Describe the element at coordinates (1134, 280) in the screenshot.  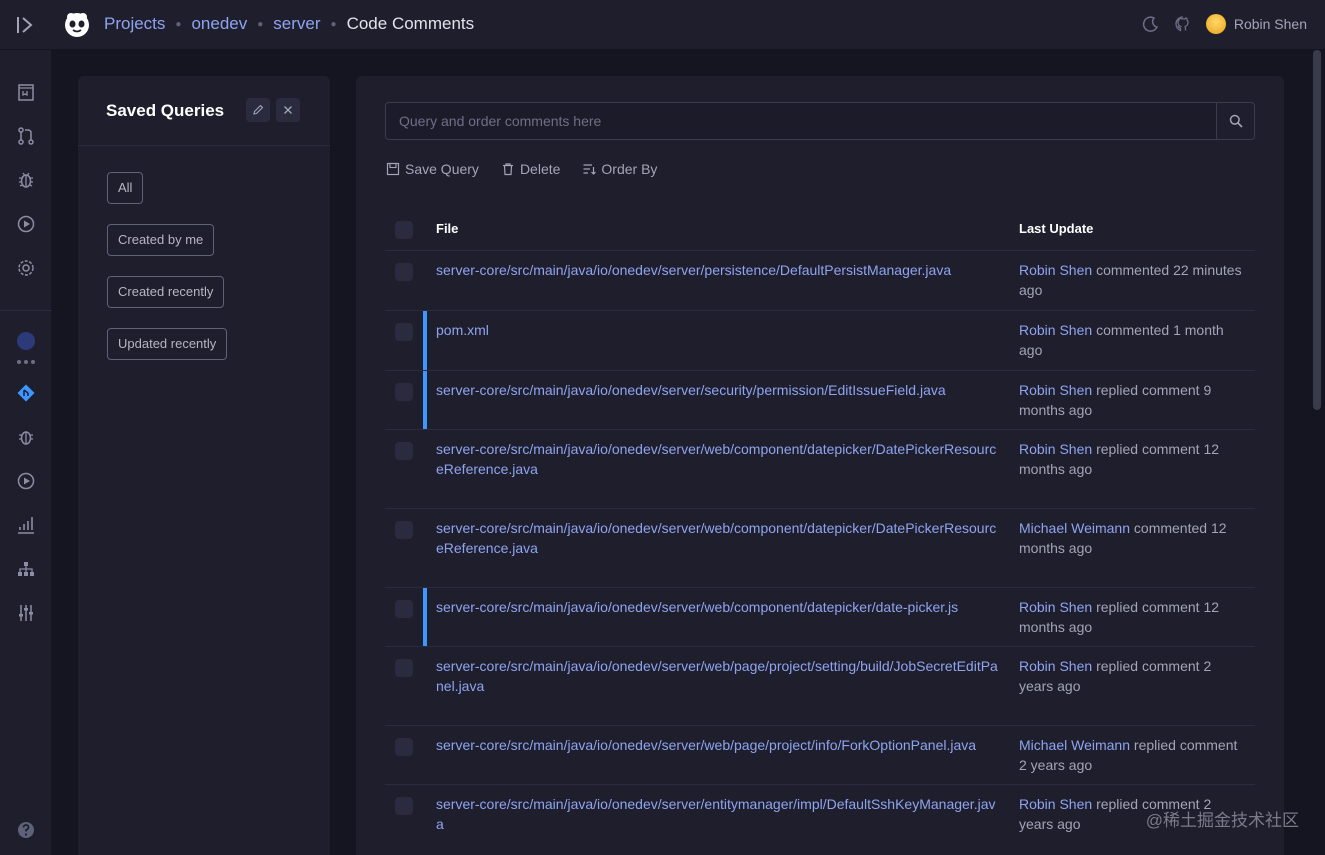
I see `last-update: Robin Shen commented 22 minutes ago` at that location.